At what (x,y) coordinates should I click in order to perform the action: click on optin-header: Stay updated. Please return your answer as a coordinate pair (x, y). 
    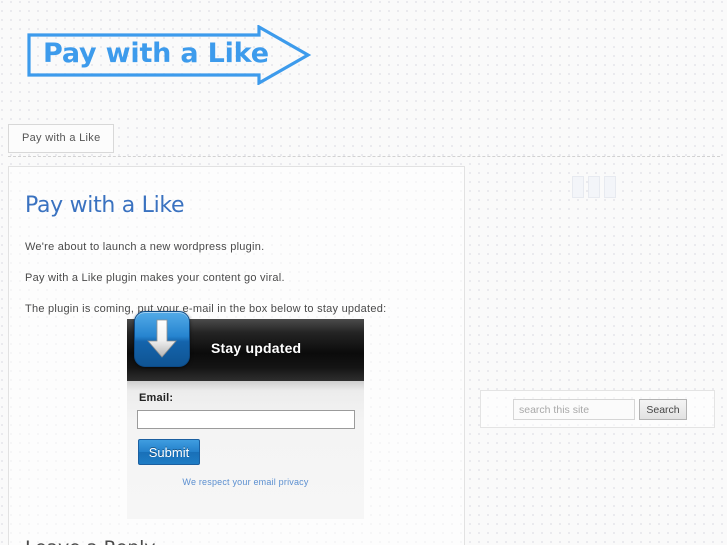
    Looking at the image, I should click on (245, 346).